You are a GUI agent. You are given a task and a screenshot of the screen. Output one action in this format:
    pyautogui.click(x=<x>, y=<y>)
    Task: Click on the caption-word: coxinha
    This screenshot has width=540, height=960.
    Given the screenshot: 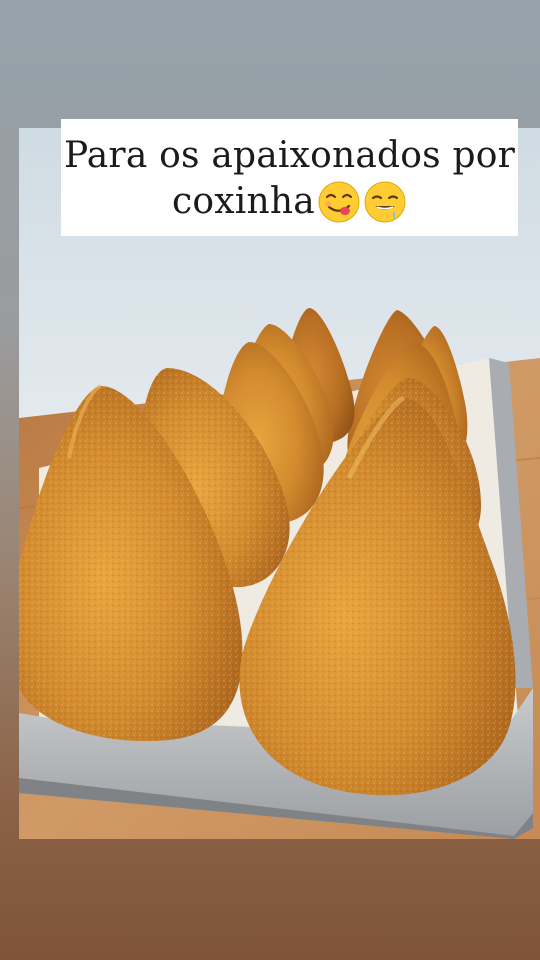 What is the action you would take?
    pyautogui.click(x=243, y=201)
    